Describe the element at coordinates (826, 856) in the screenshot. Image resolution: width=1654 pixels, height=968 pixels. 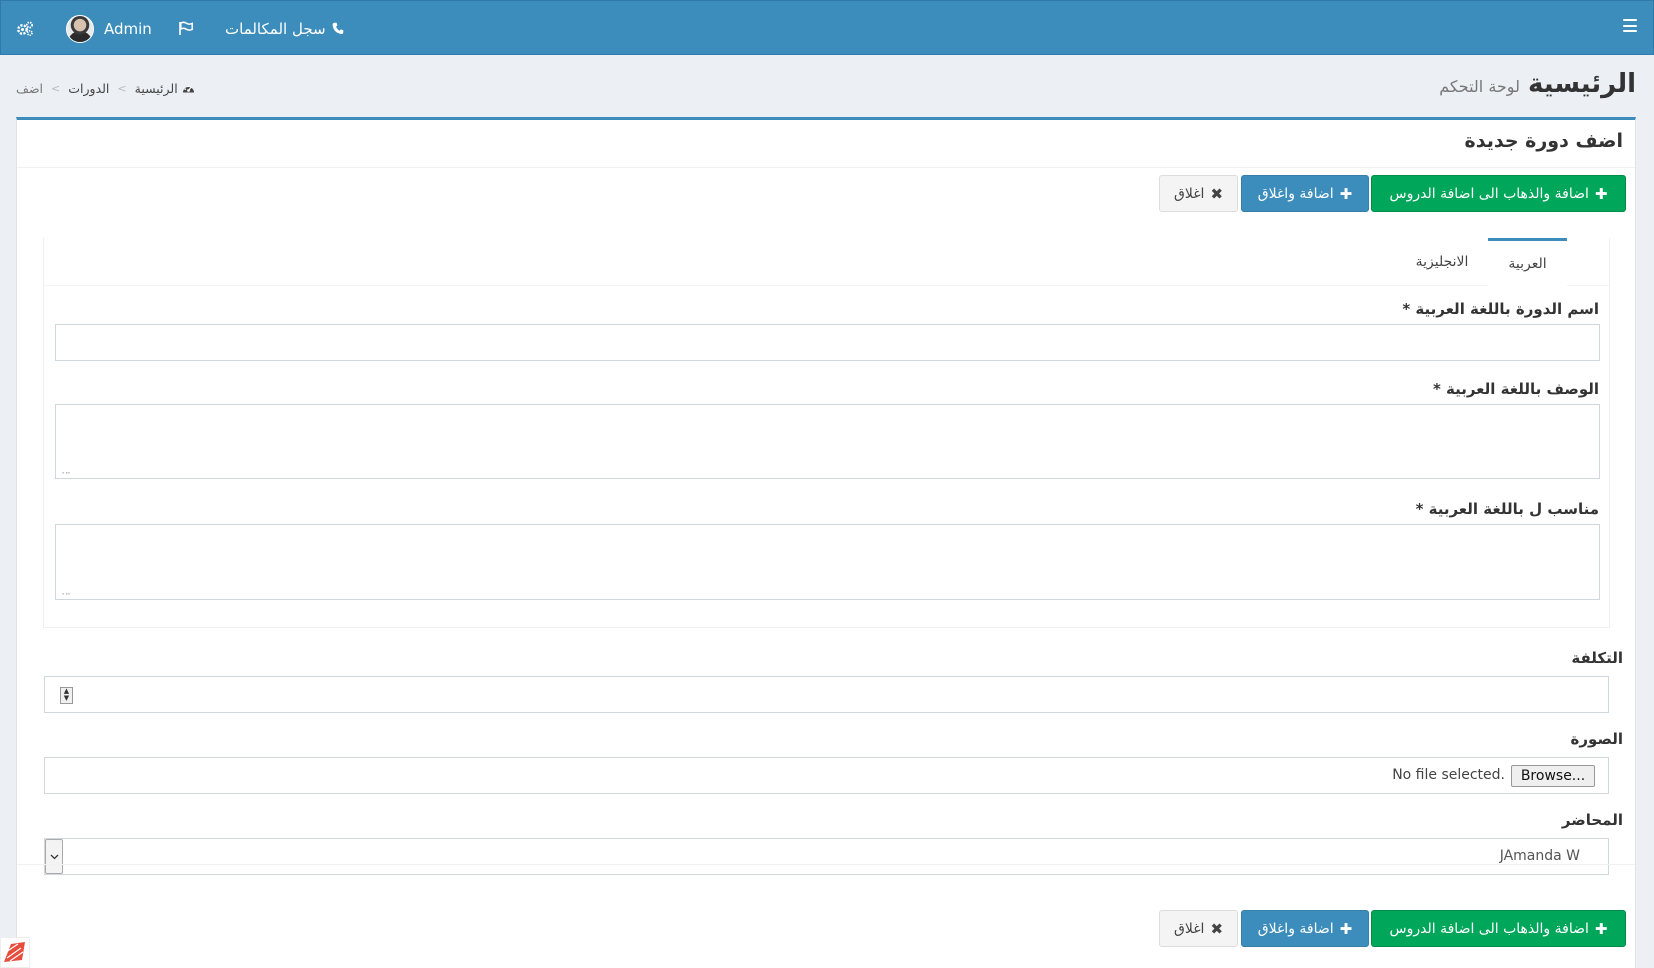
I see `instructor-select: JAmanda W` at that location.